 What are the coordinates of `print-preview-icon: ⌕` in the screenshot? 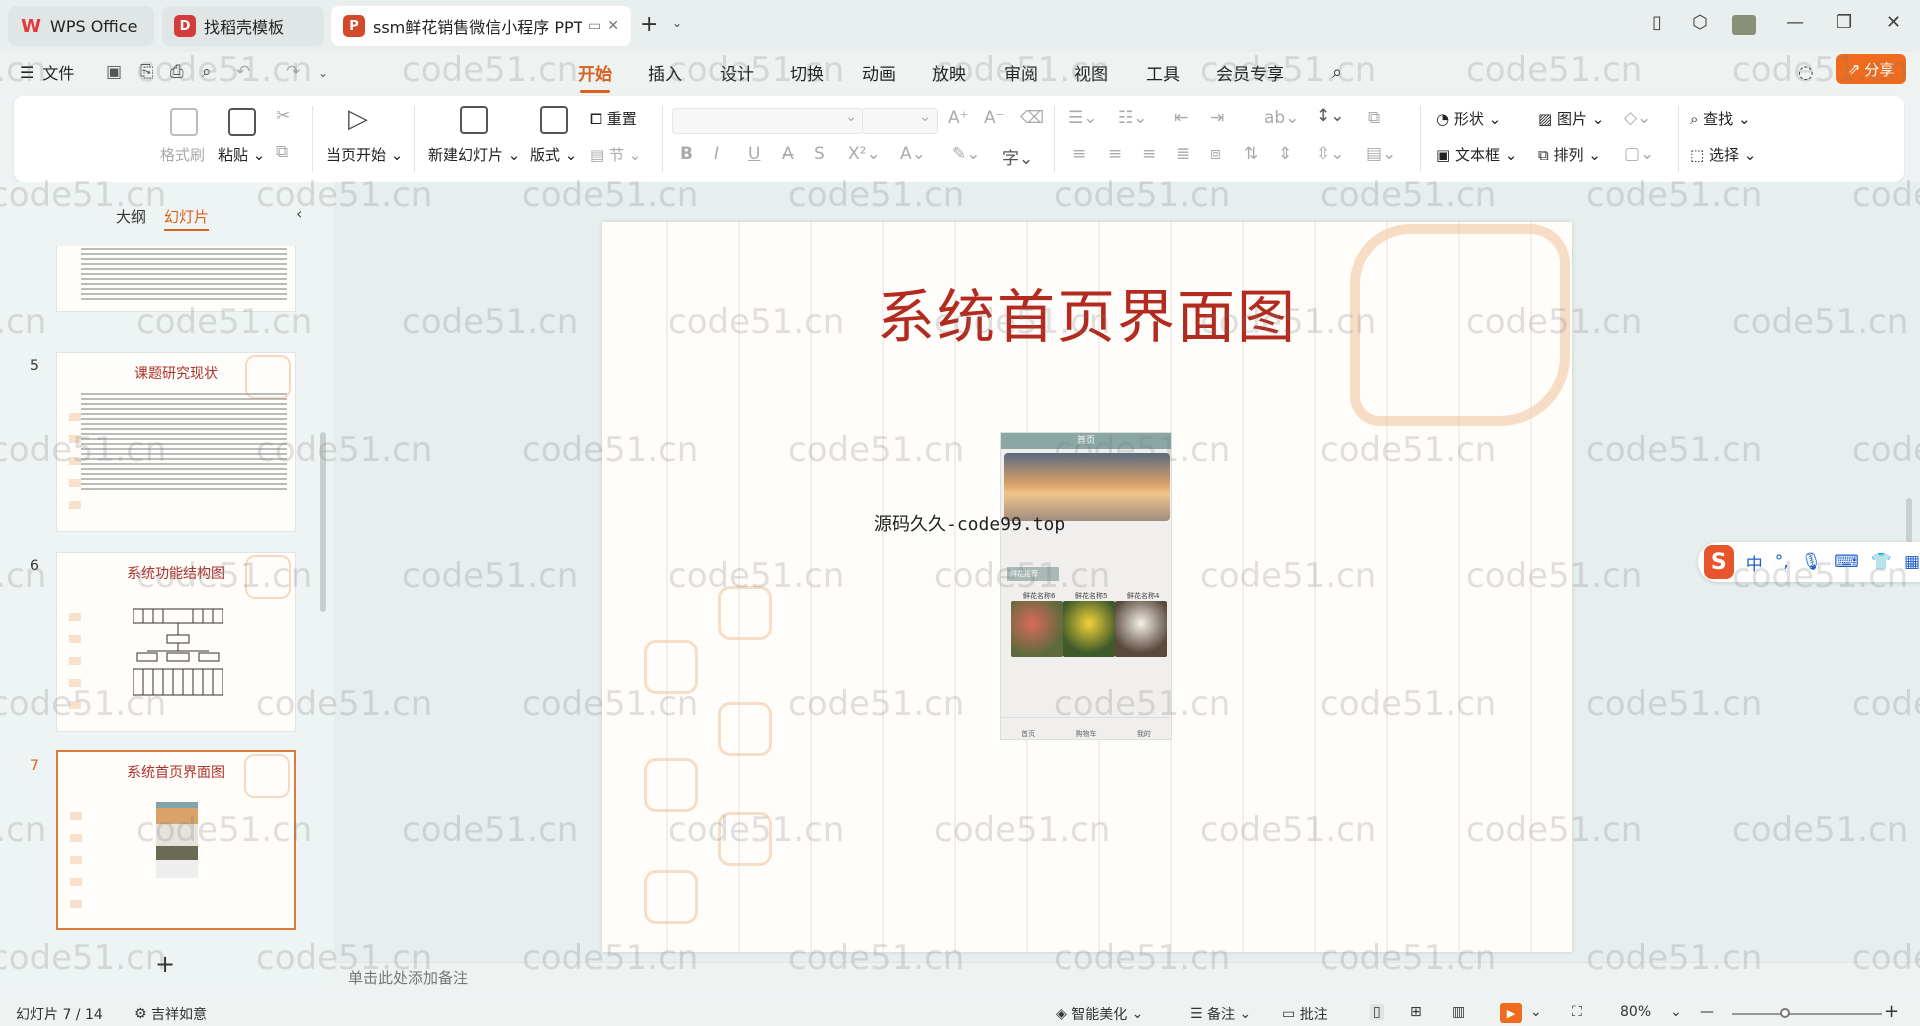 It's located at (207, 72).